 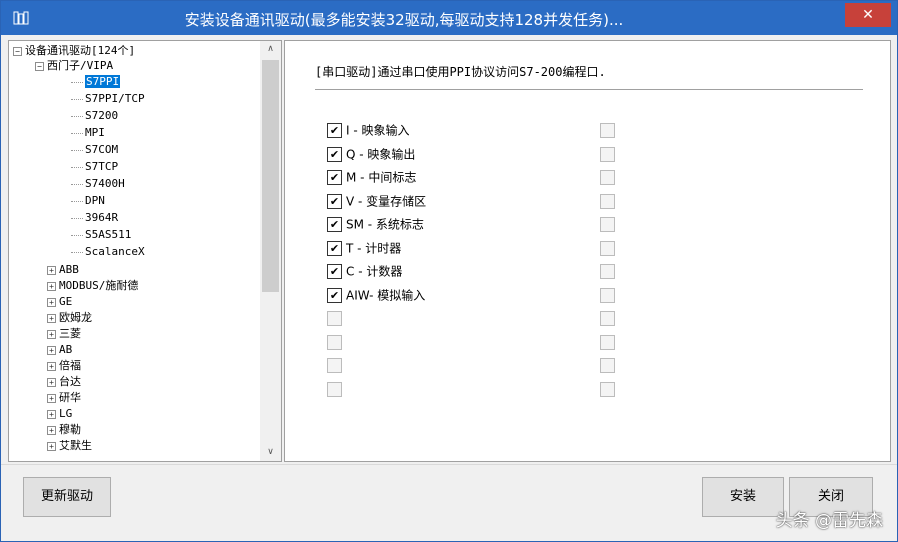 What do you see at coordinates (67, 497) in the screenshot?
I see `update-driver-button: 更新驱动` at bounding box center [67, 497].